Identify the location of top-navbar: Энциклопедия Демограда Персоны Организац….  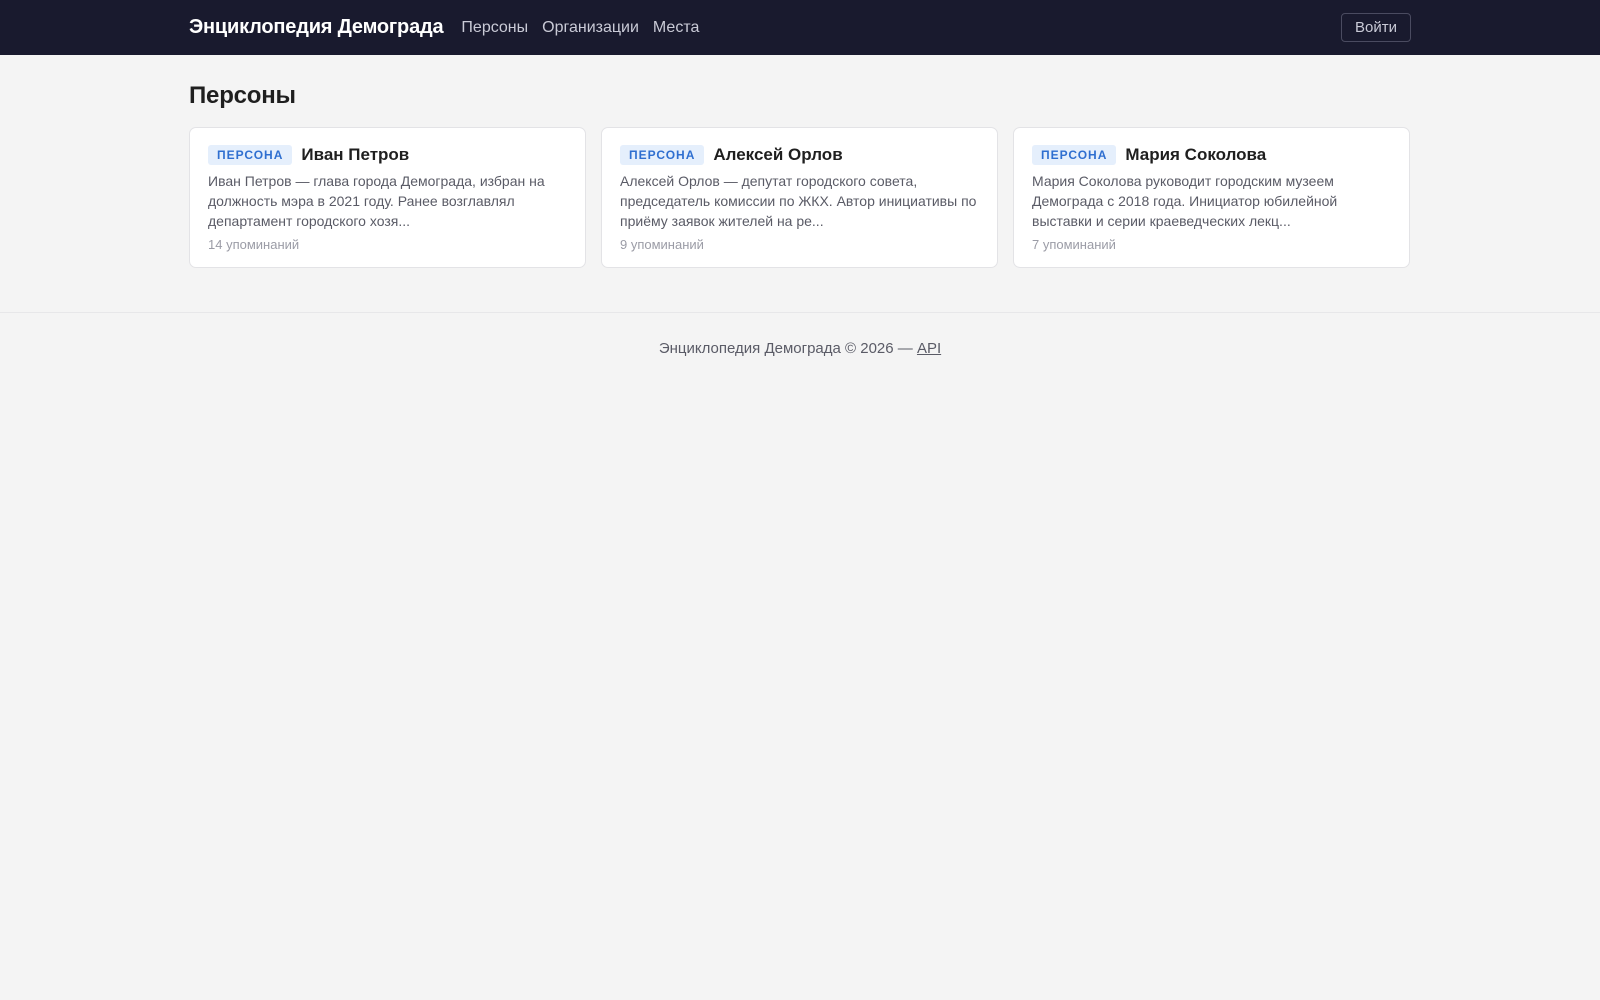
(800, 27).